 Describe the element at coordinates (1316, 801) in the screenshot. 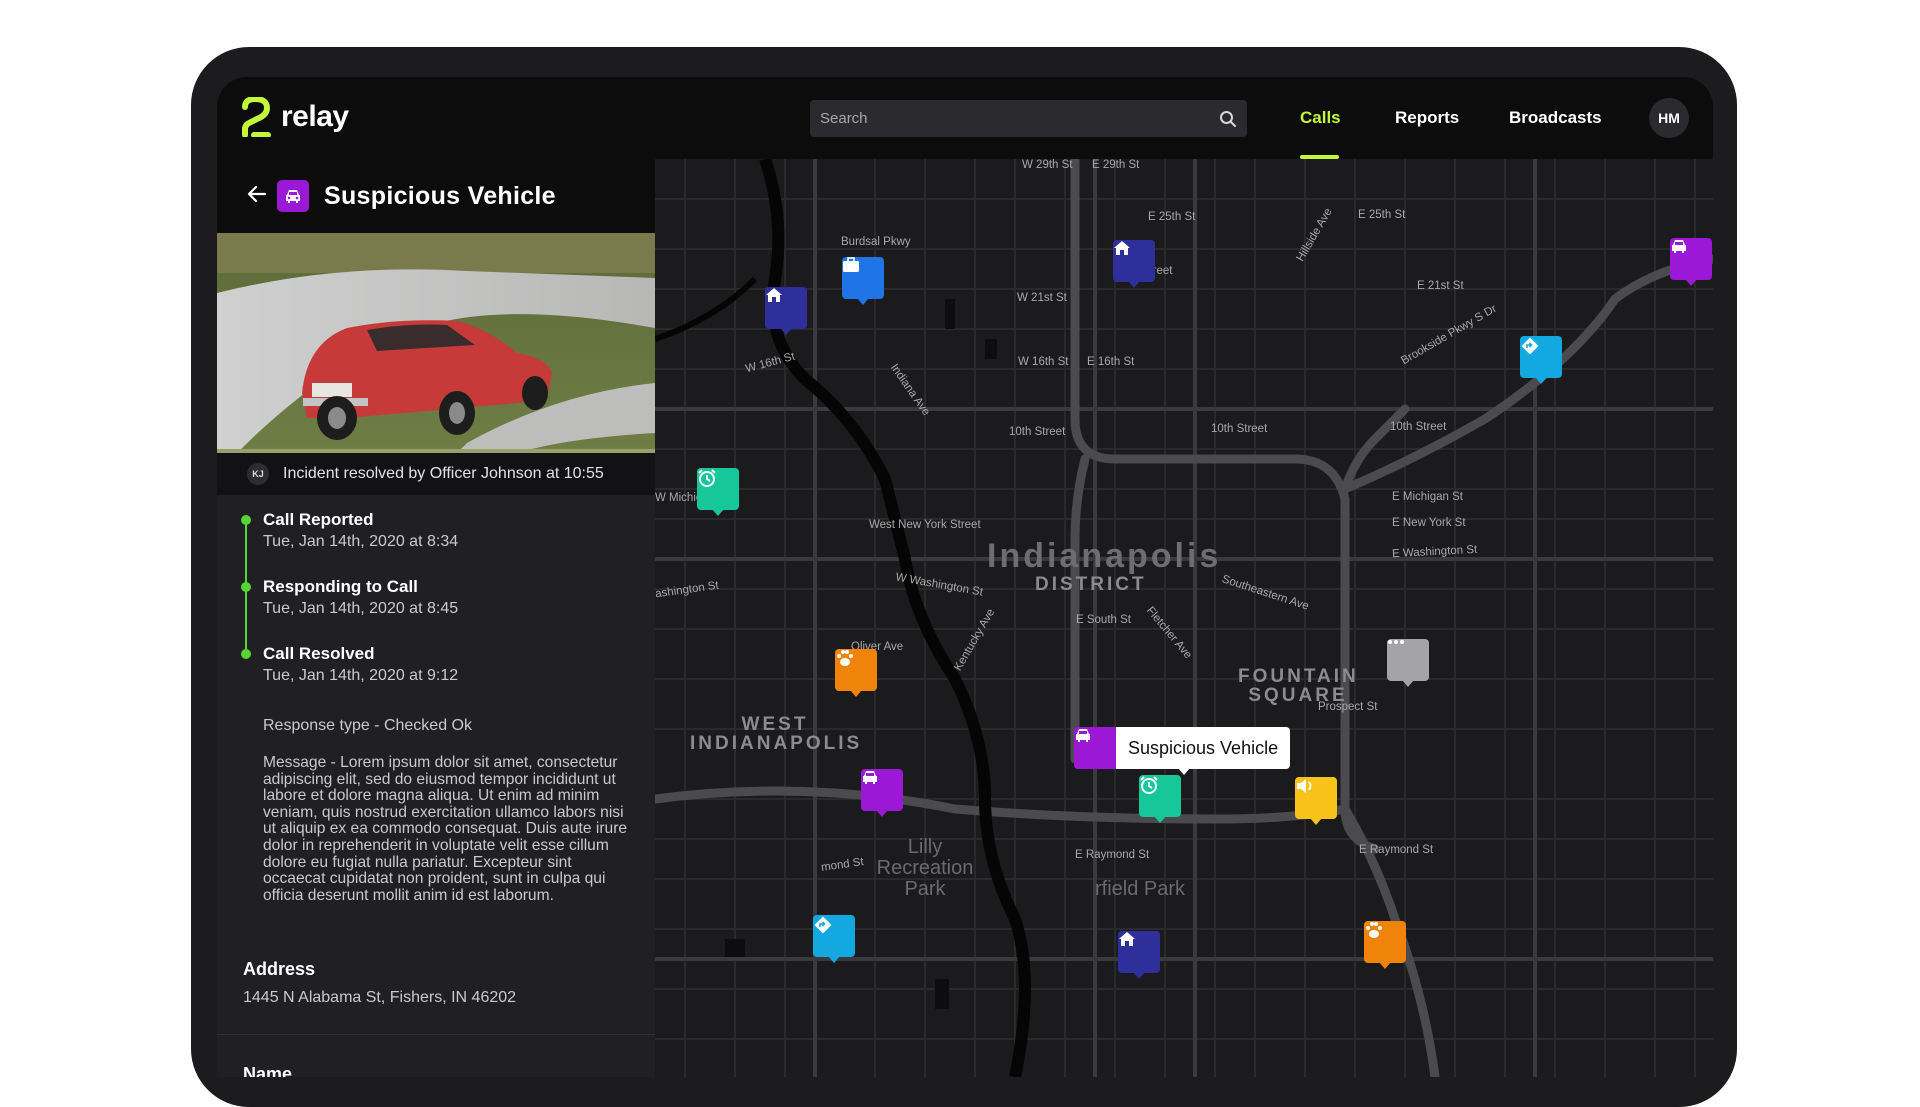

I see `speaker-icon` at that location.